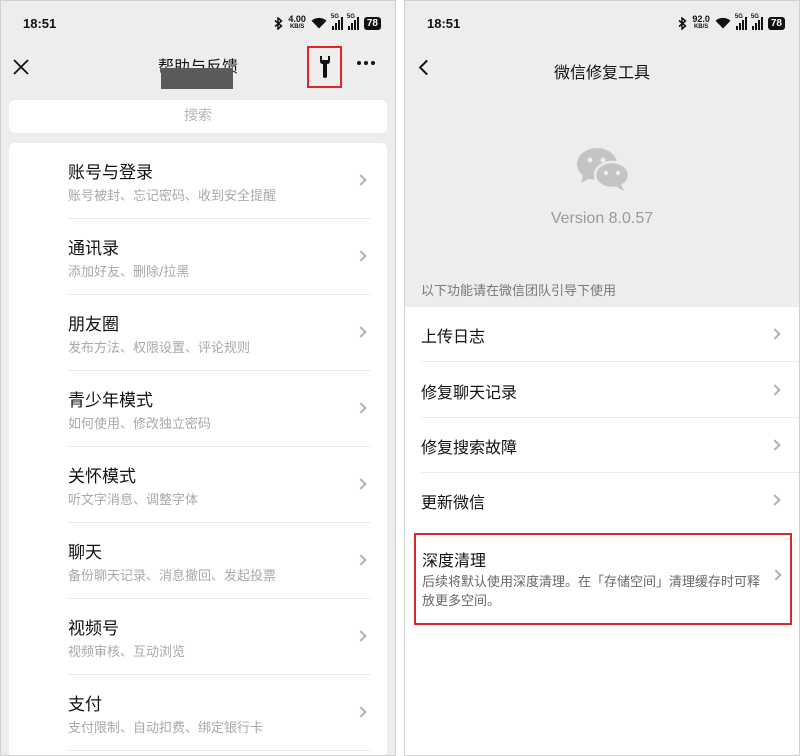  What do you see at coordinates (198, 409) in the screenshot?
I see `help-item-teen-mode: 青少年模式 如何使用、修改独立密码` at bounding box center [198, 409].